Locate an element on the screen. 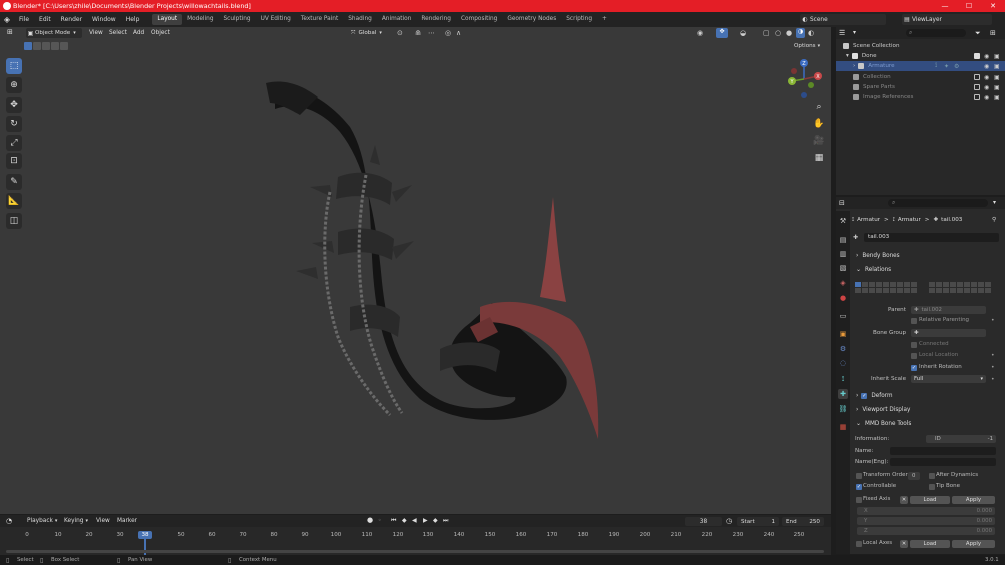 The width and height of the screenshot is (1005, 565). select-box-tool-icon: ⬚ is located at coordinates (14, 66).